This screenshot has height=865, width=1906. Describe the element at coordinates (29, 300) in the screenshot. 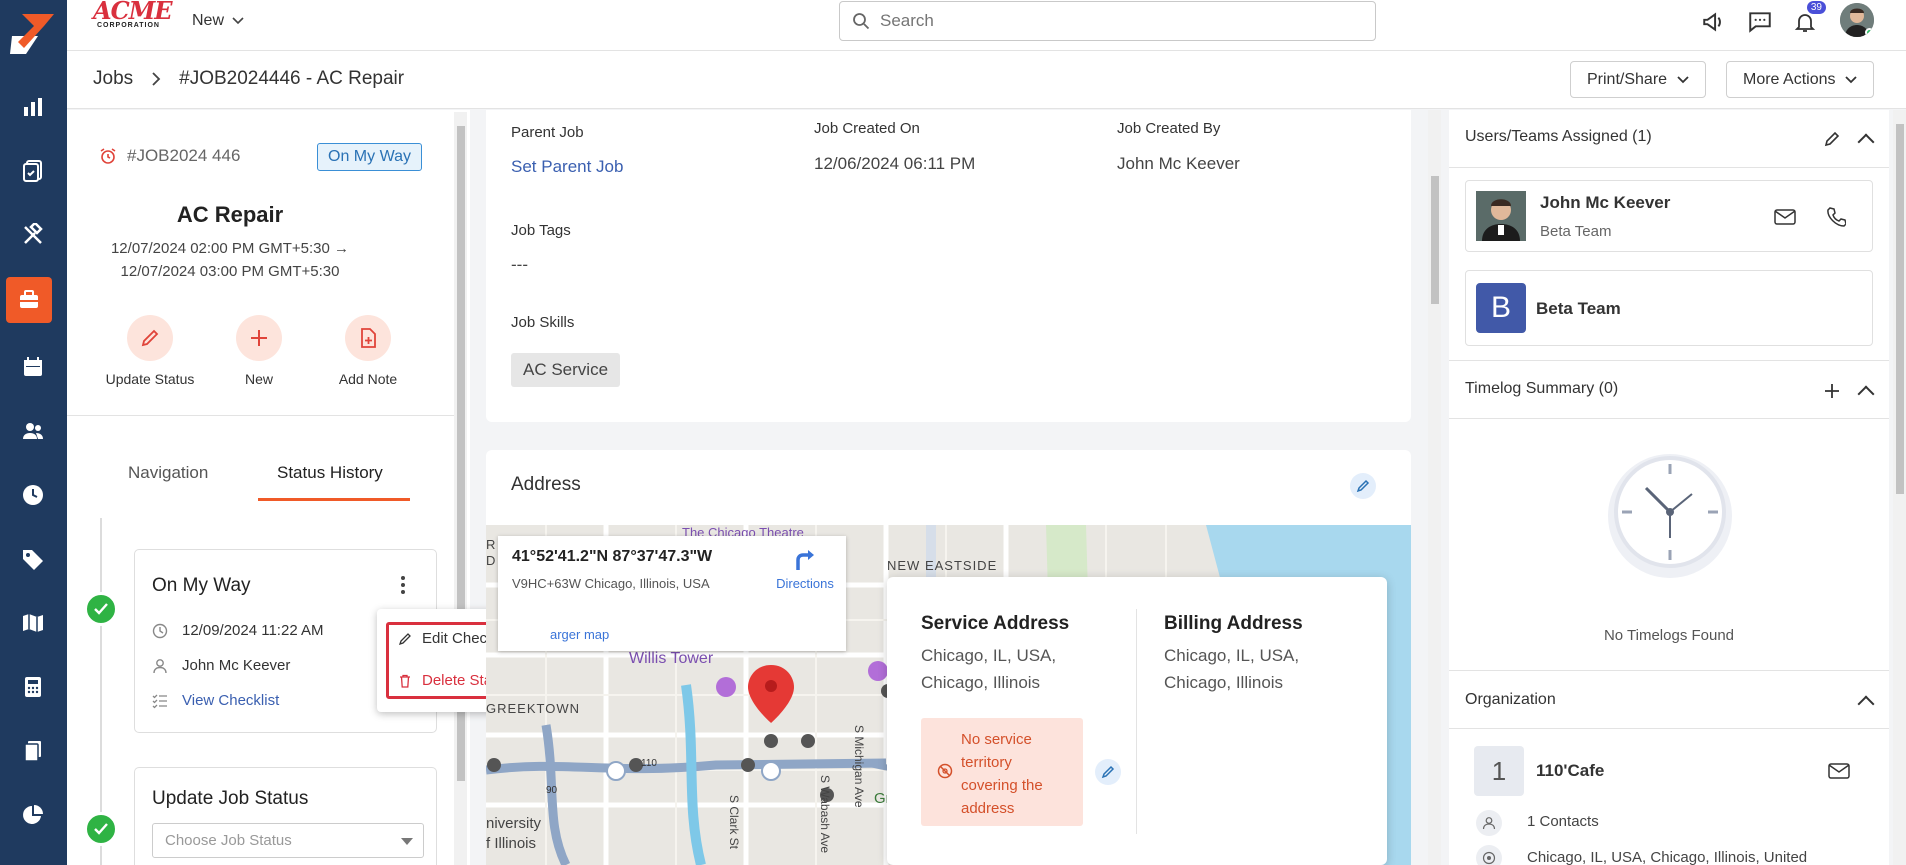

I see `jobs-icon` at that location.